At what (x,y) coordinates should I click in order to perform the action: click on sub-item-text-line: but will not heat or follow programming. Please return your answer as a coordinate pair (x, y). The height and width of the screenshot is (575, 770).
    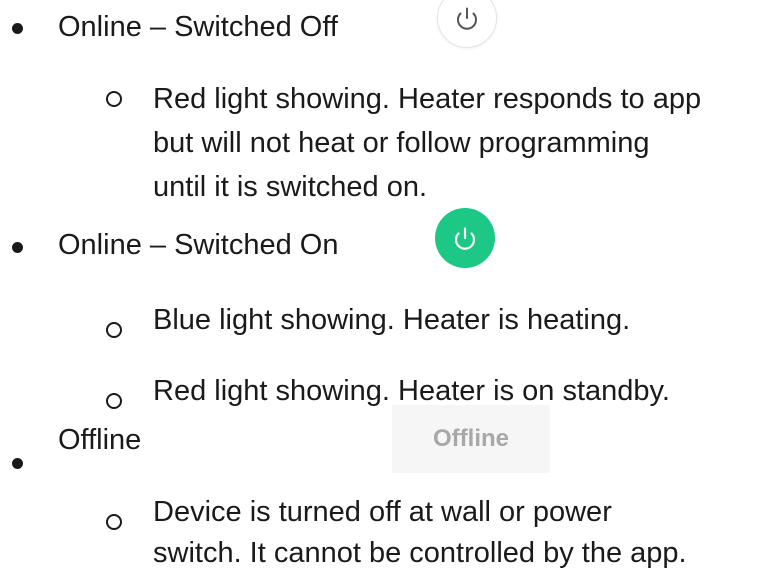
    Looking at the image, I should click on (401, 143).